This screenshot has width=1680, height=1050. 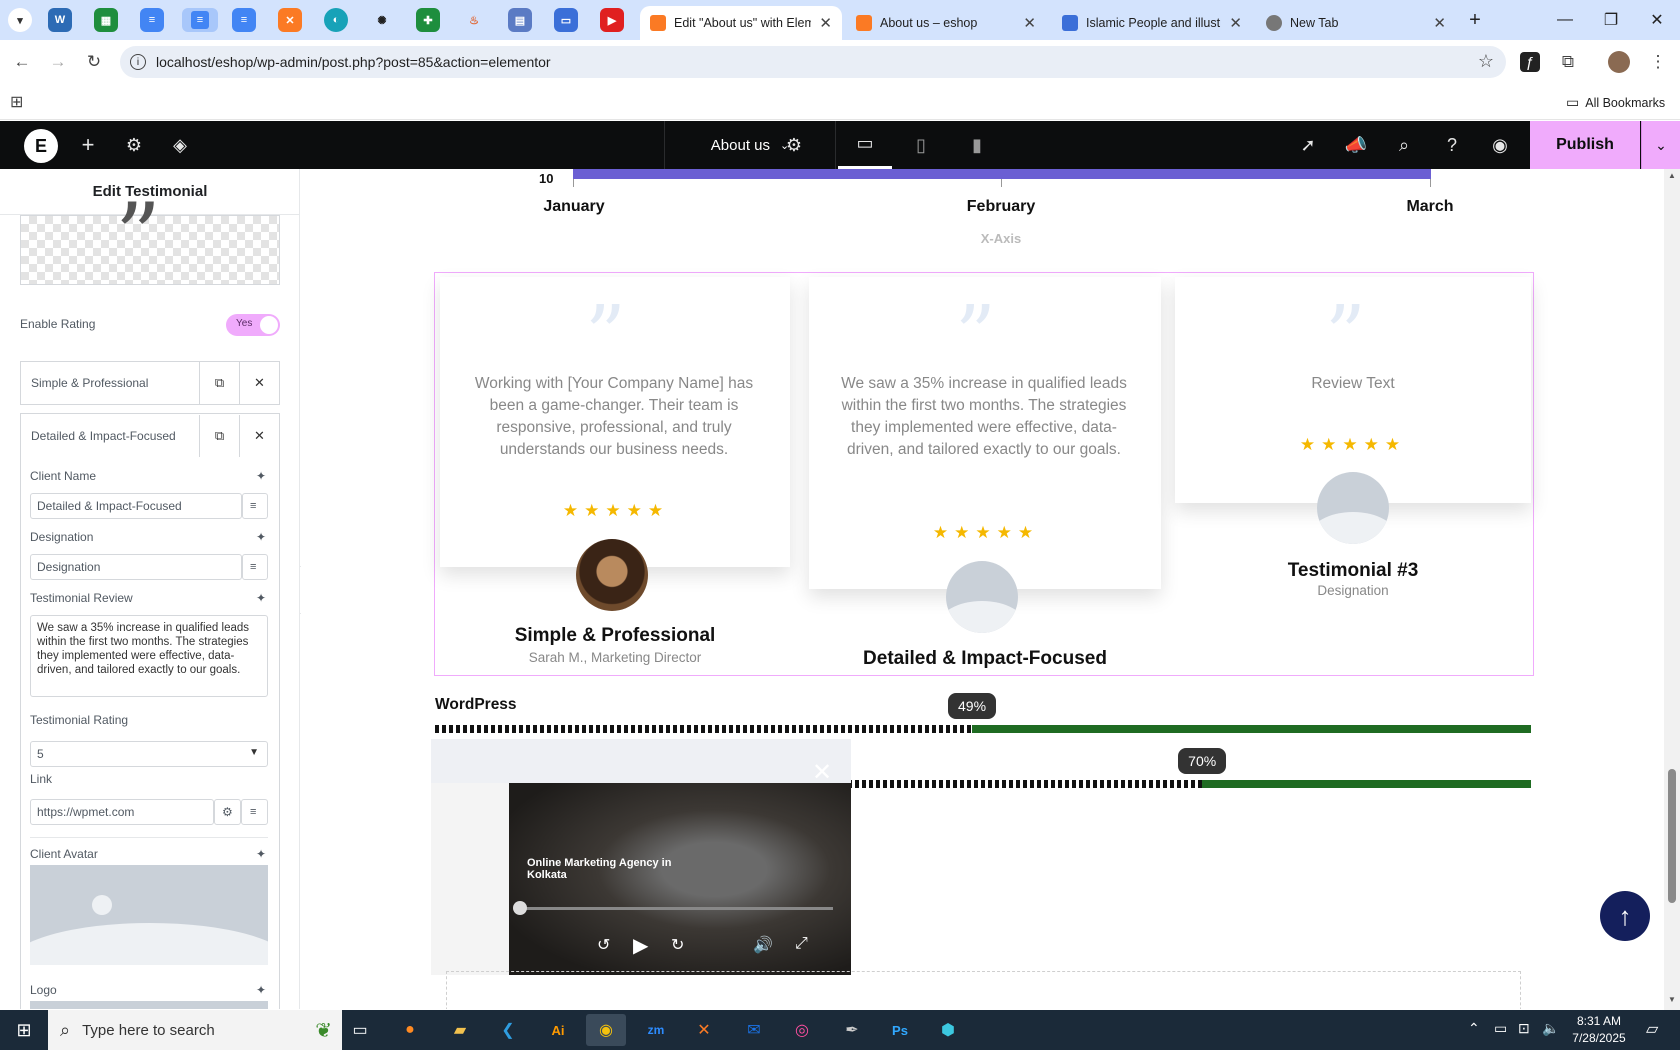 What do you see at coordinates (1152, 23) in the screenshot?
I see `tab-islamic-people: Islamic People and illustr ✕` at bounding box center [1152, 23].